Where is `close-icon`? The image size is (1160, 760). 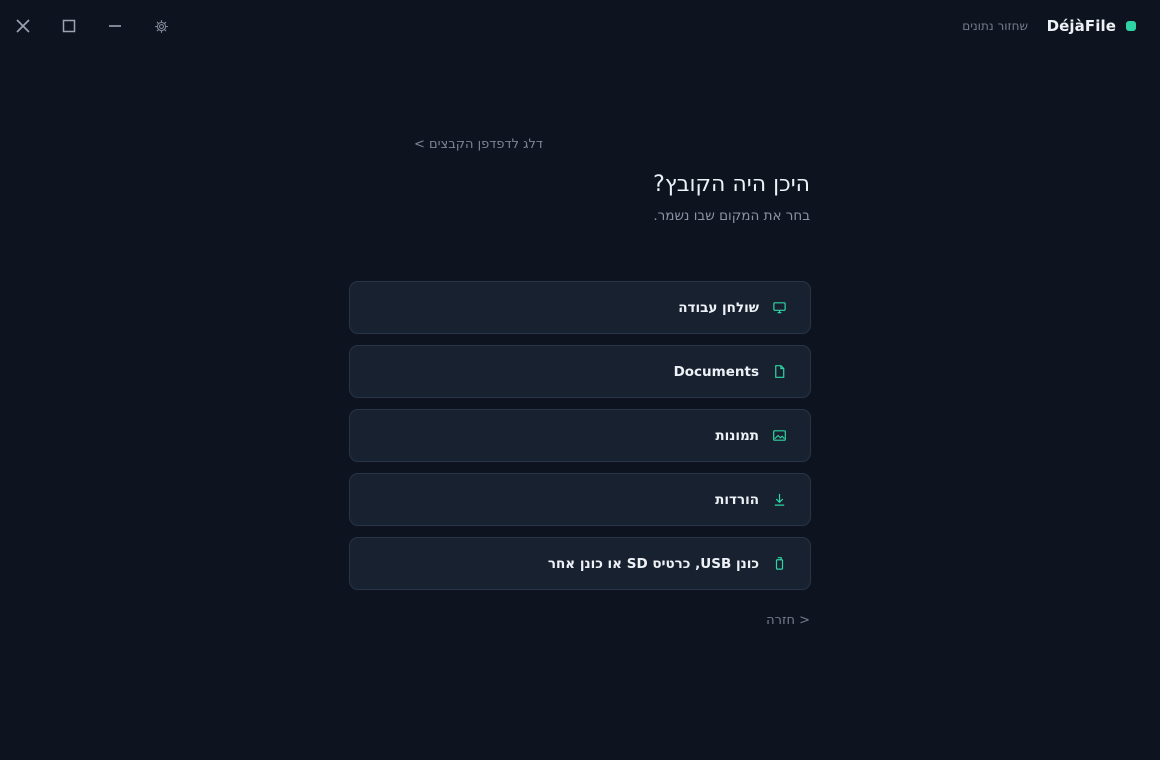 close-icon is located at coordinates (23, 26).